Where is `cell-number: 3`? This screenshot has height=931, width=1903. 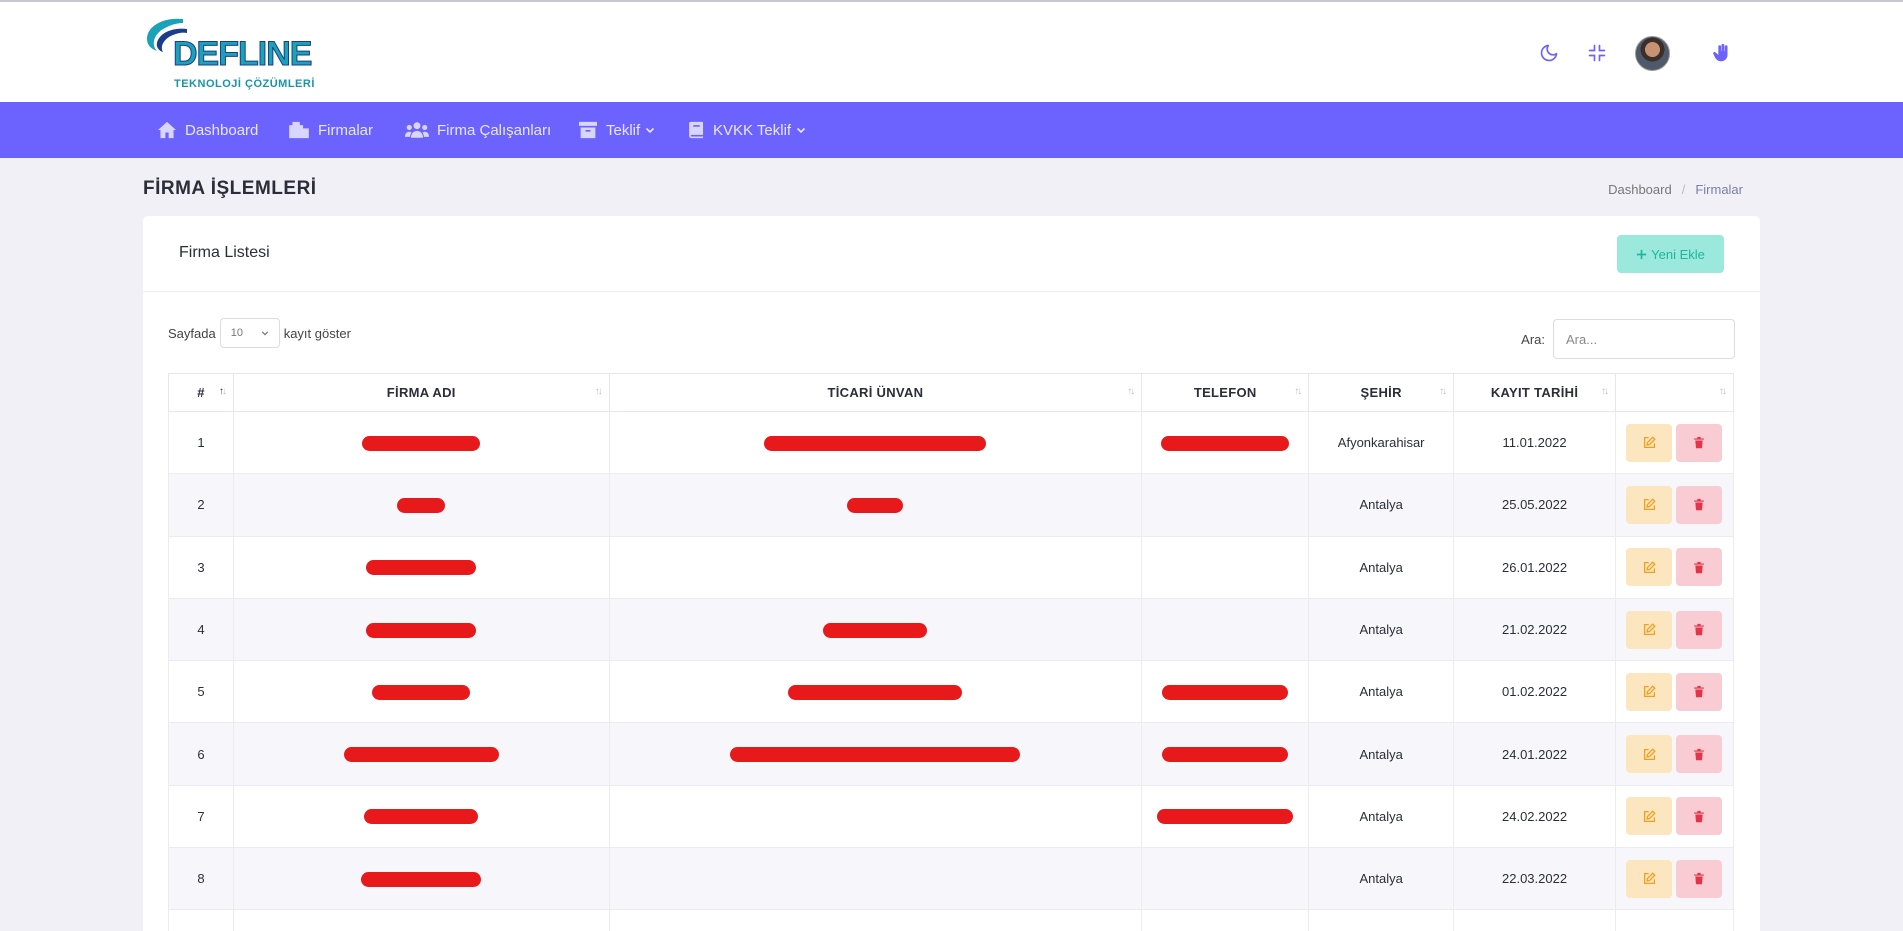
cell-number: 3 is located at coordinates (201, 567).